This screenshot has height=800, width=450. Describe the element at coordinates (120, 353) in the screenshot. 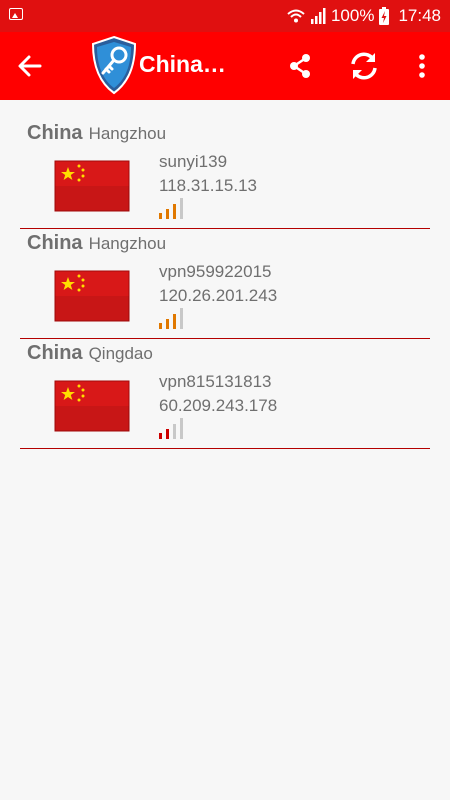

I see `city-name: Qingdao` at that location.